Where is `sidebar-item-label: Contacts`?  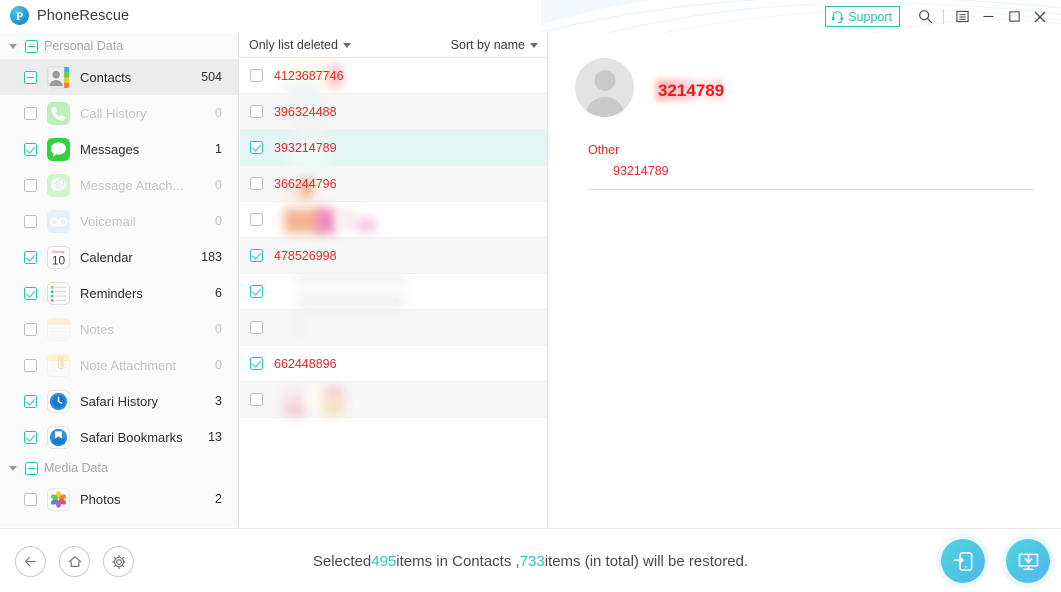
sidebar-item-label: Contacts is located at coordinates (106, 77).